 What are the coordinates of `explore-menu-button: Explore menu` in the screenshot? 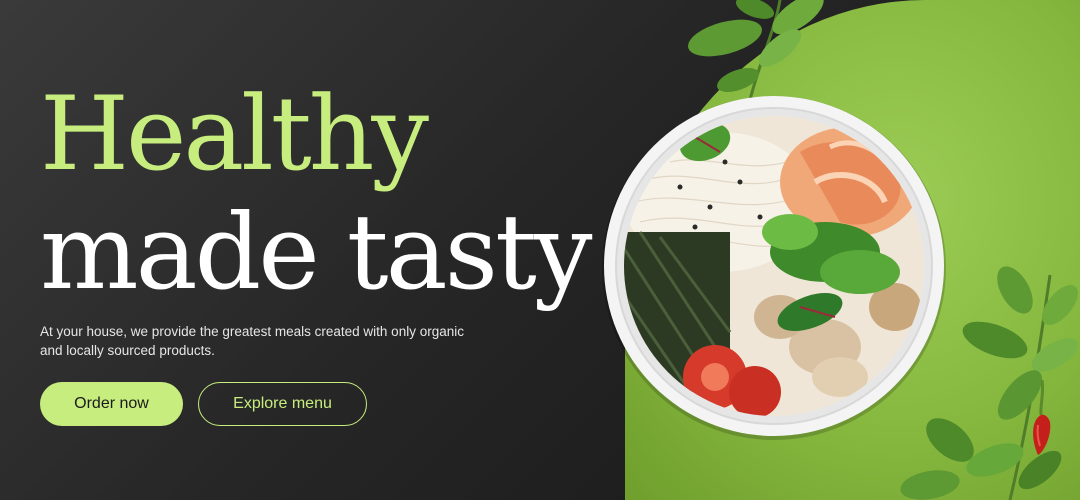 It's located at (282, 404).